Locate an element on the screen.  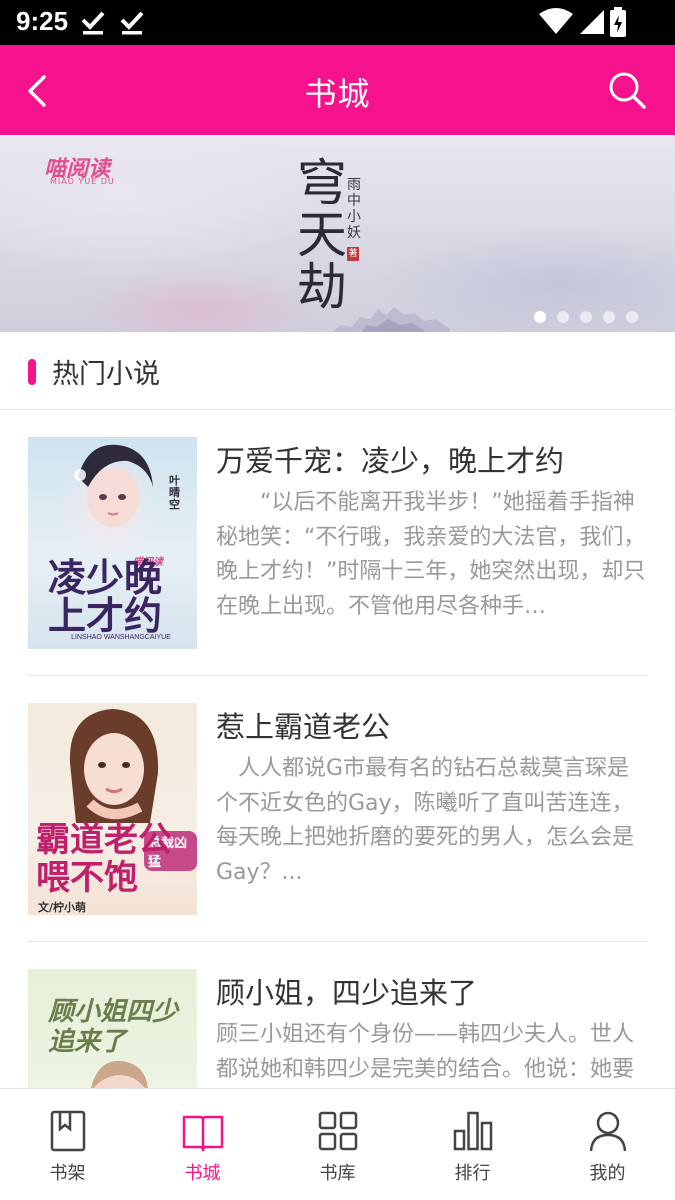
open-book-icon is located at coordinates (202, 1133).